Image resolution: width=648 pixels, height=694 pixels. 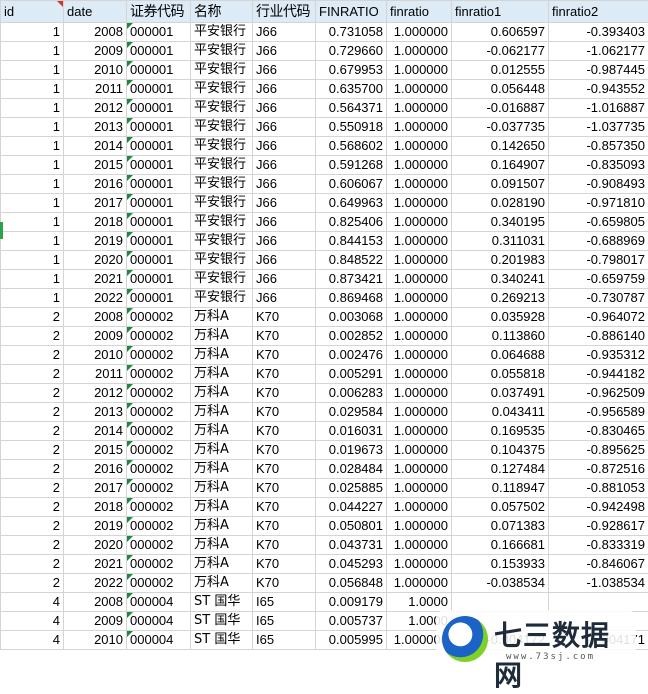 I want to click on cell-date: 2017, so click(x=95, y=488).